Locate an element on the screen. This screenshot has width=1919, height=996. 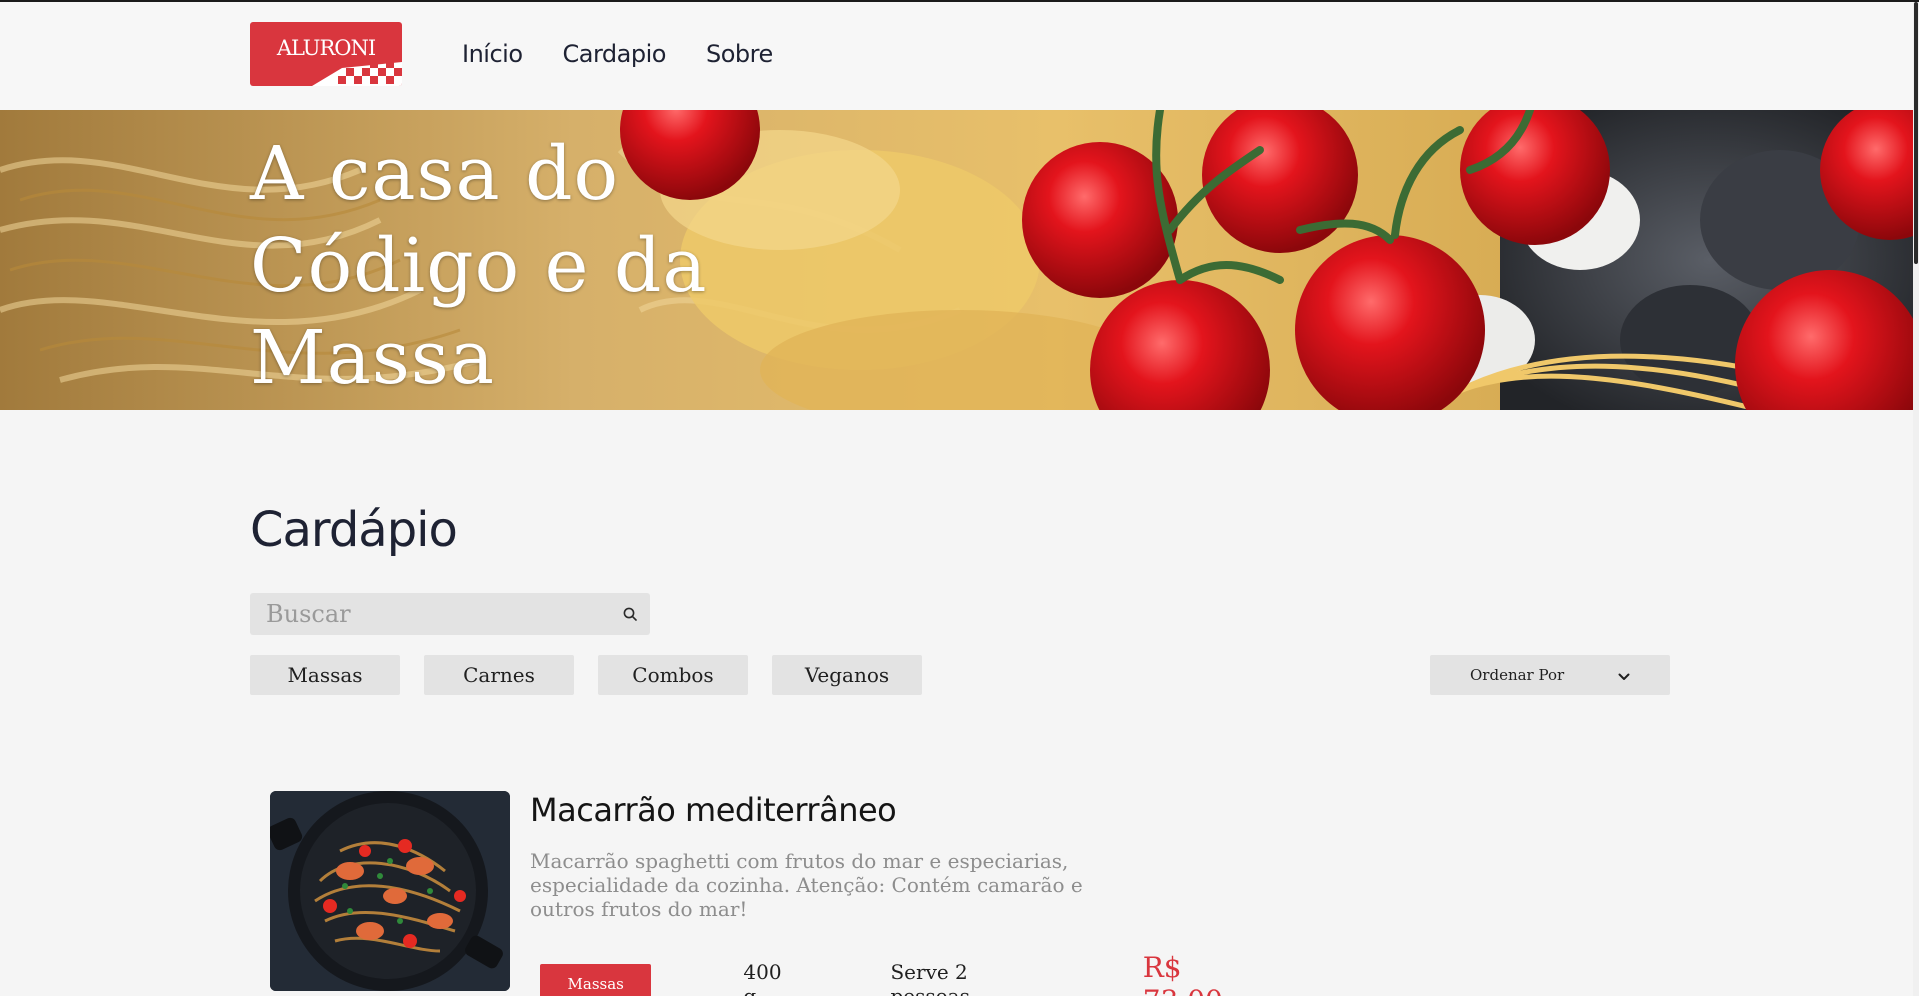
menu-title: Cardápio is located at coordinates (354, 530).